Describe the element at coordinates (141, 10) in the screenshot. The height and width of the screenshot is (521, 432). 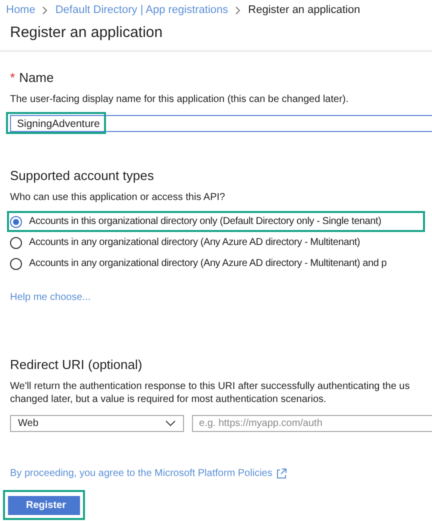
I see `breadcrumb-link: Default Directory | App registrations` at that location.